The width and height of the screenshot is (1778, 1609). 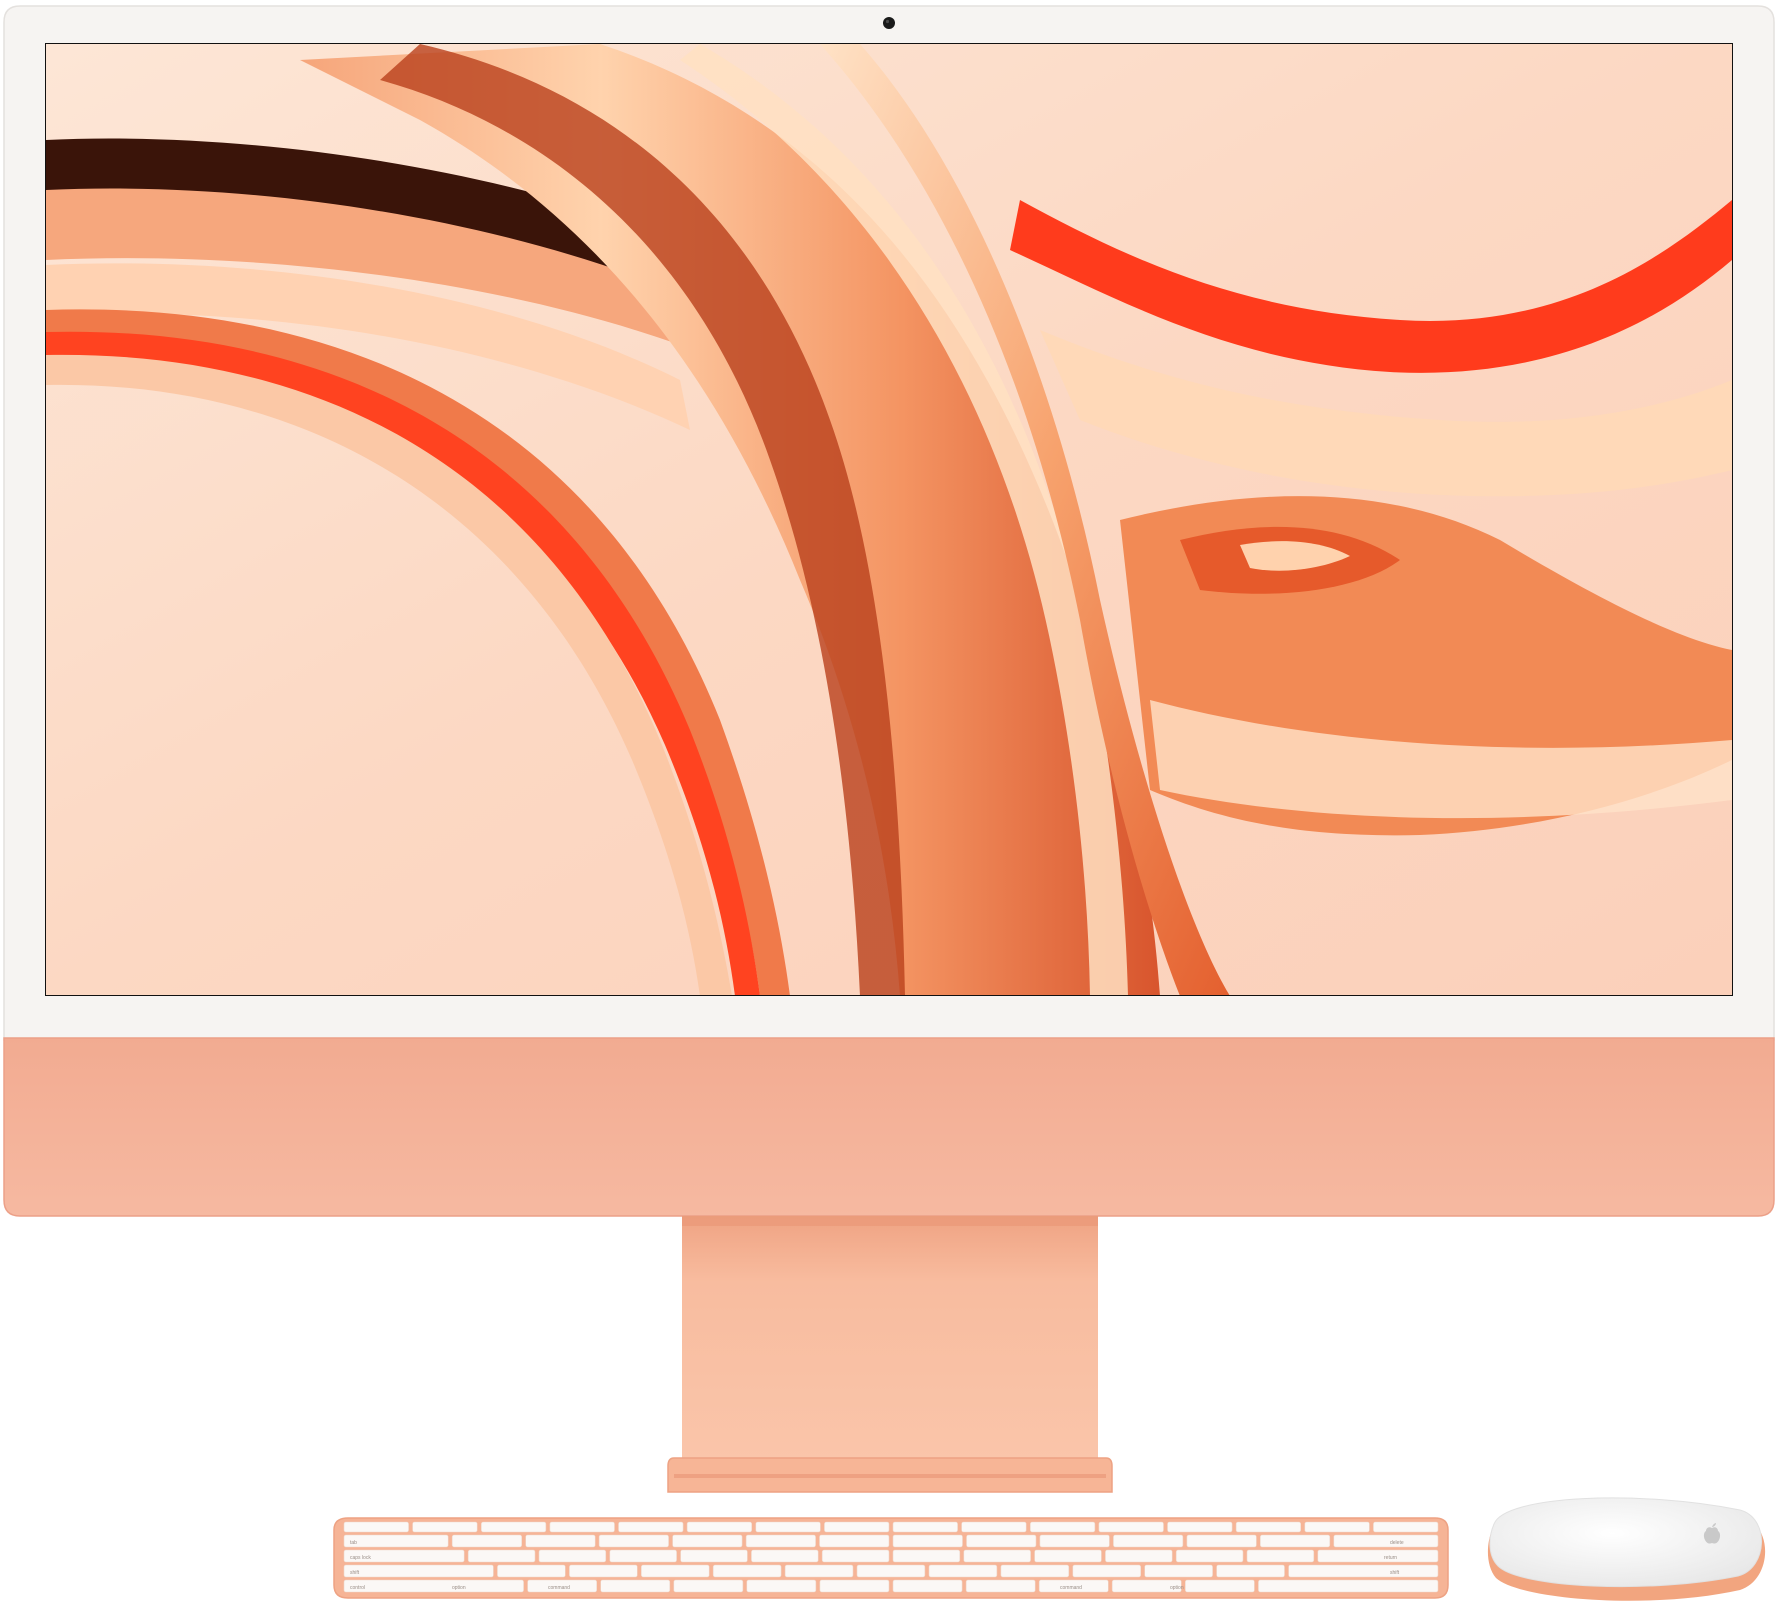 What do you see at coordinates (1397, 1543) in the screenshot?
I see `key-legend: delete` at bounding box center [1397, 1543].